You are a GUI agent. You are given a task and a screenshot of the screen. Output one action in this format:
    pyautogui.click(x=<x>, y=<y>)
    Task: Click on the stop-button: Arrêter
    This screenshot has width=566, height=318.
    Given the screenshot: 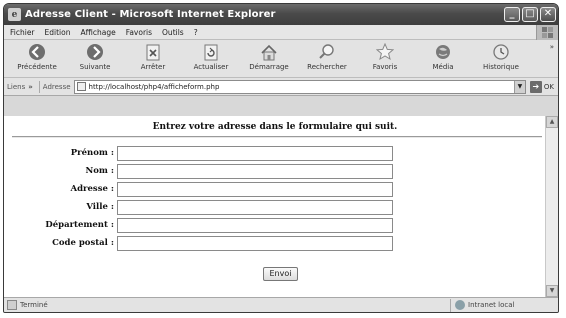 What is the action you would take?
    pyautogui.click(x=153, y=55)
    